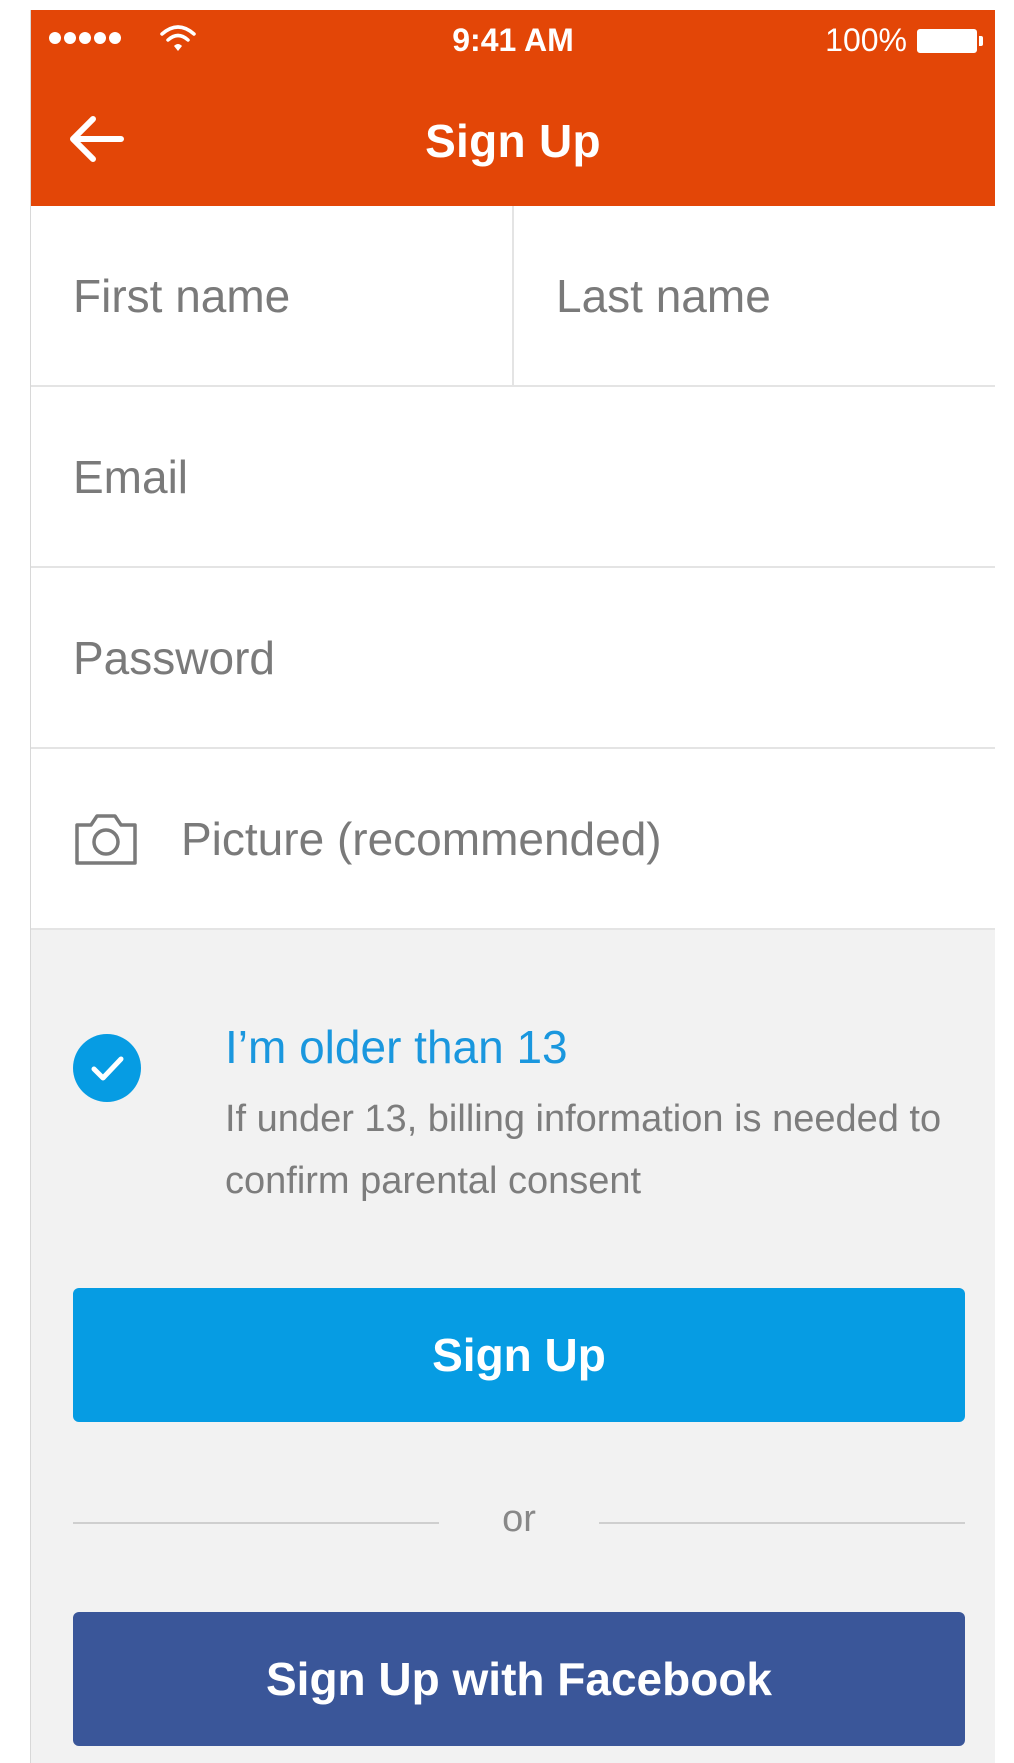  I want to click on name-row, so click(513, 296).